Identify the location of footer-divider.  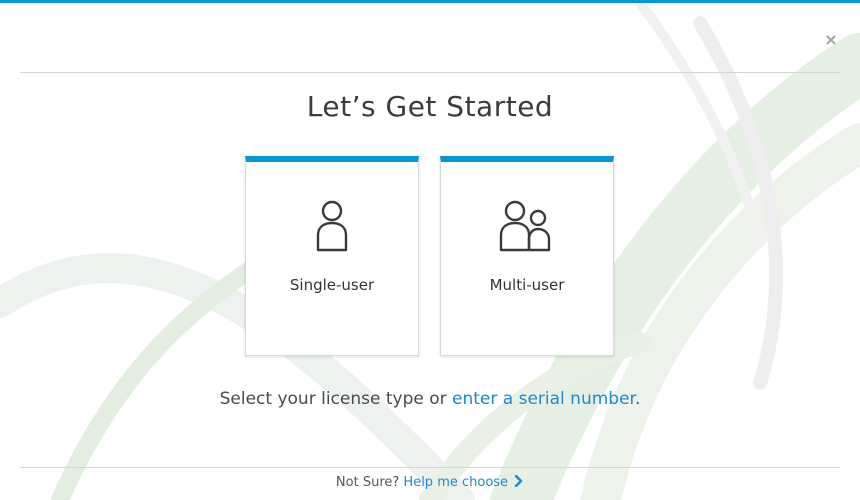
(430, 467).